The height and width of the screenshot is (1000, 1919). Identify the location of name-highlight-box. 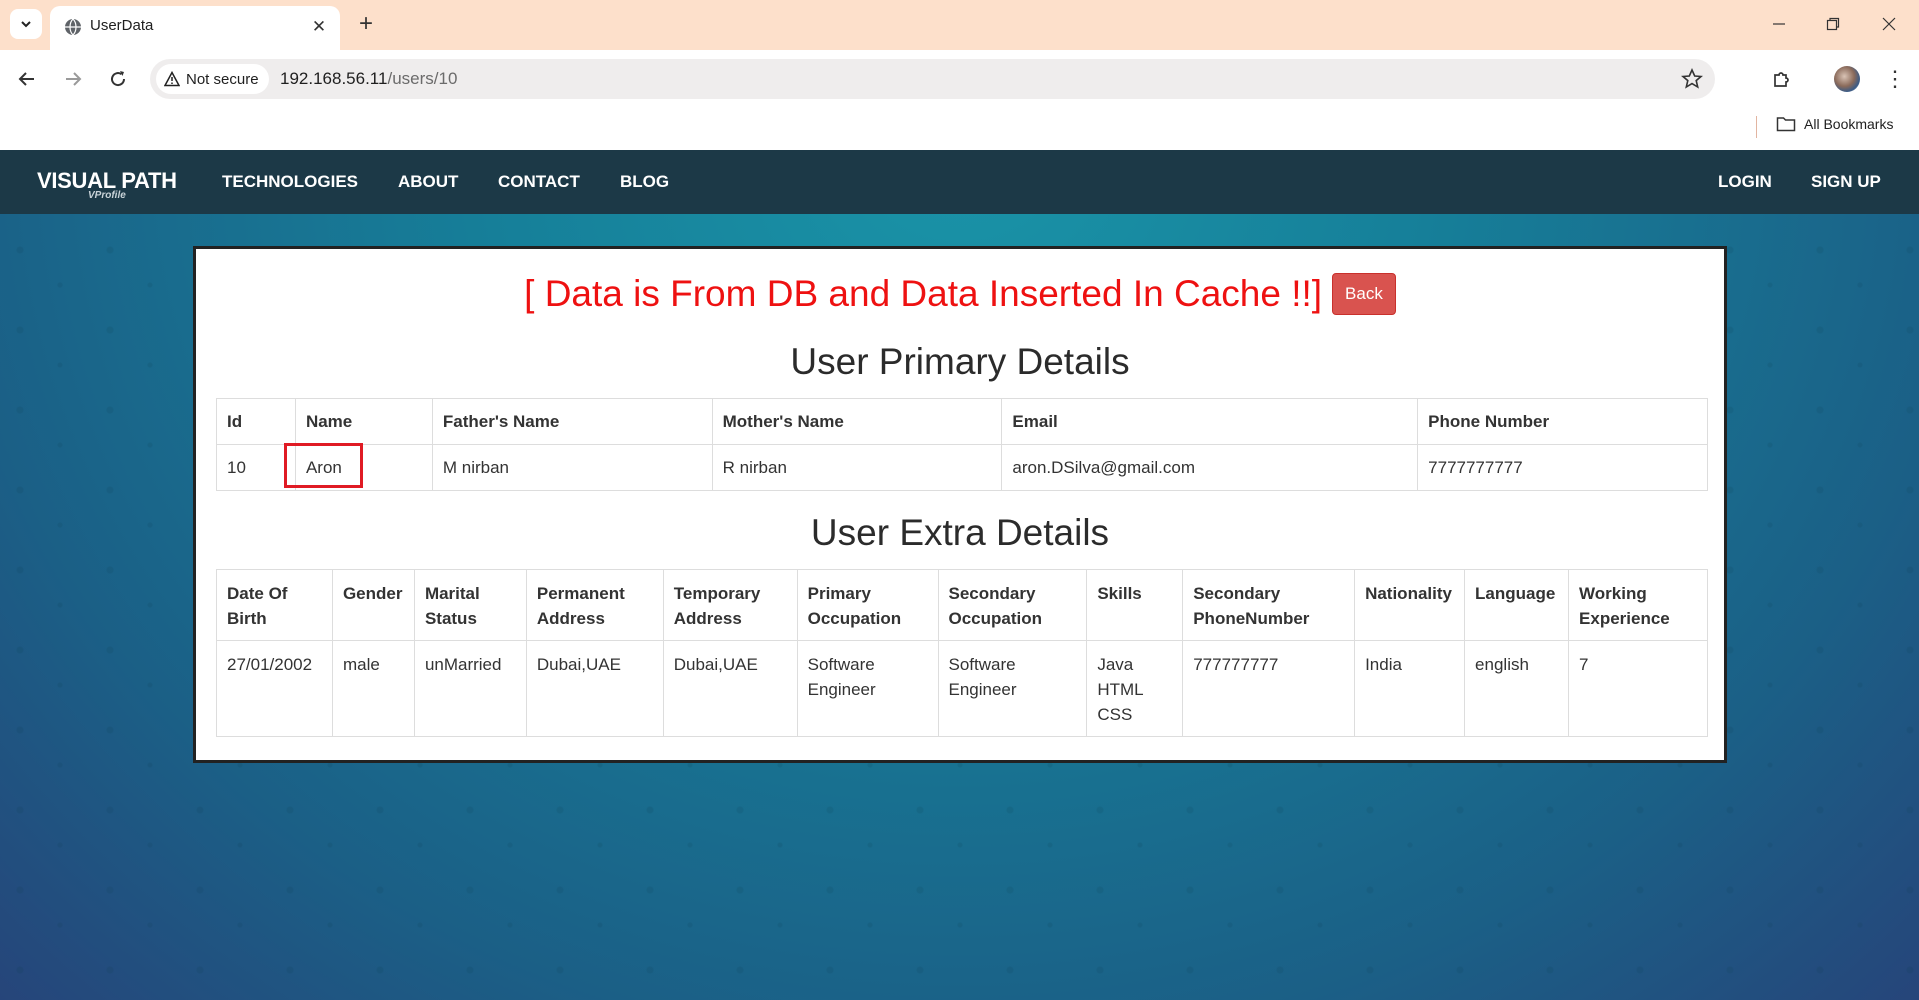
(323, 465).